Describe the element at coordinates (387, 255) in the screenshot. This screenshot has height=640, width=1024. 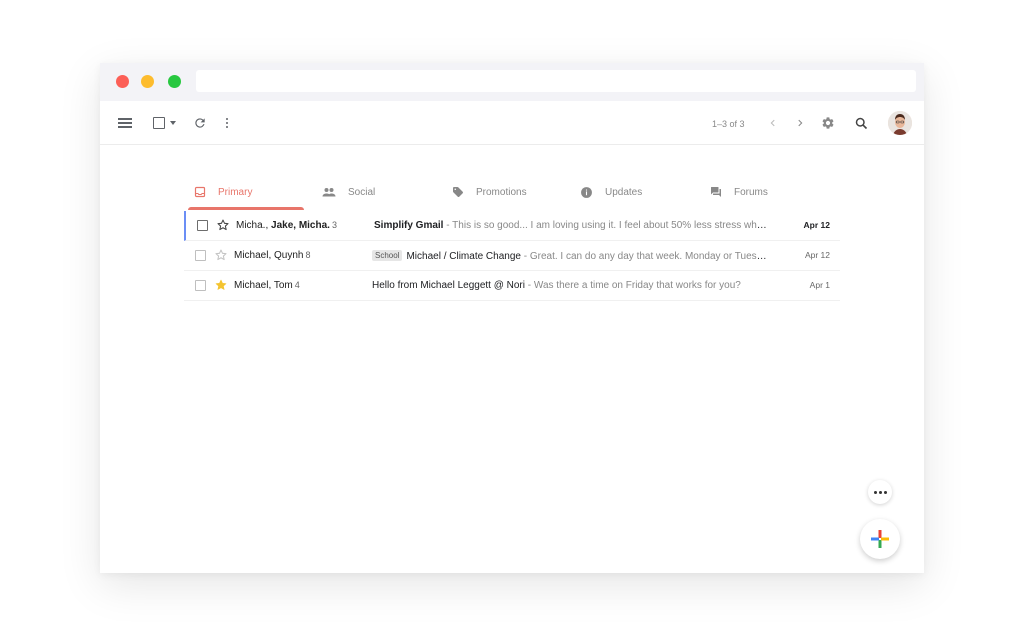
I see `label-chip: School` at that location.